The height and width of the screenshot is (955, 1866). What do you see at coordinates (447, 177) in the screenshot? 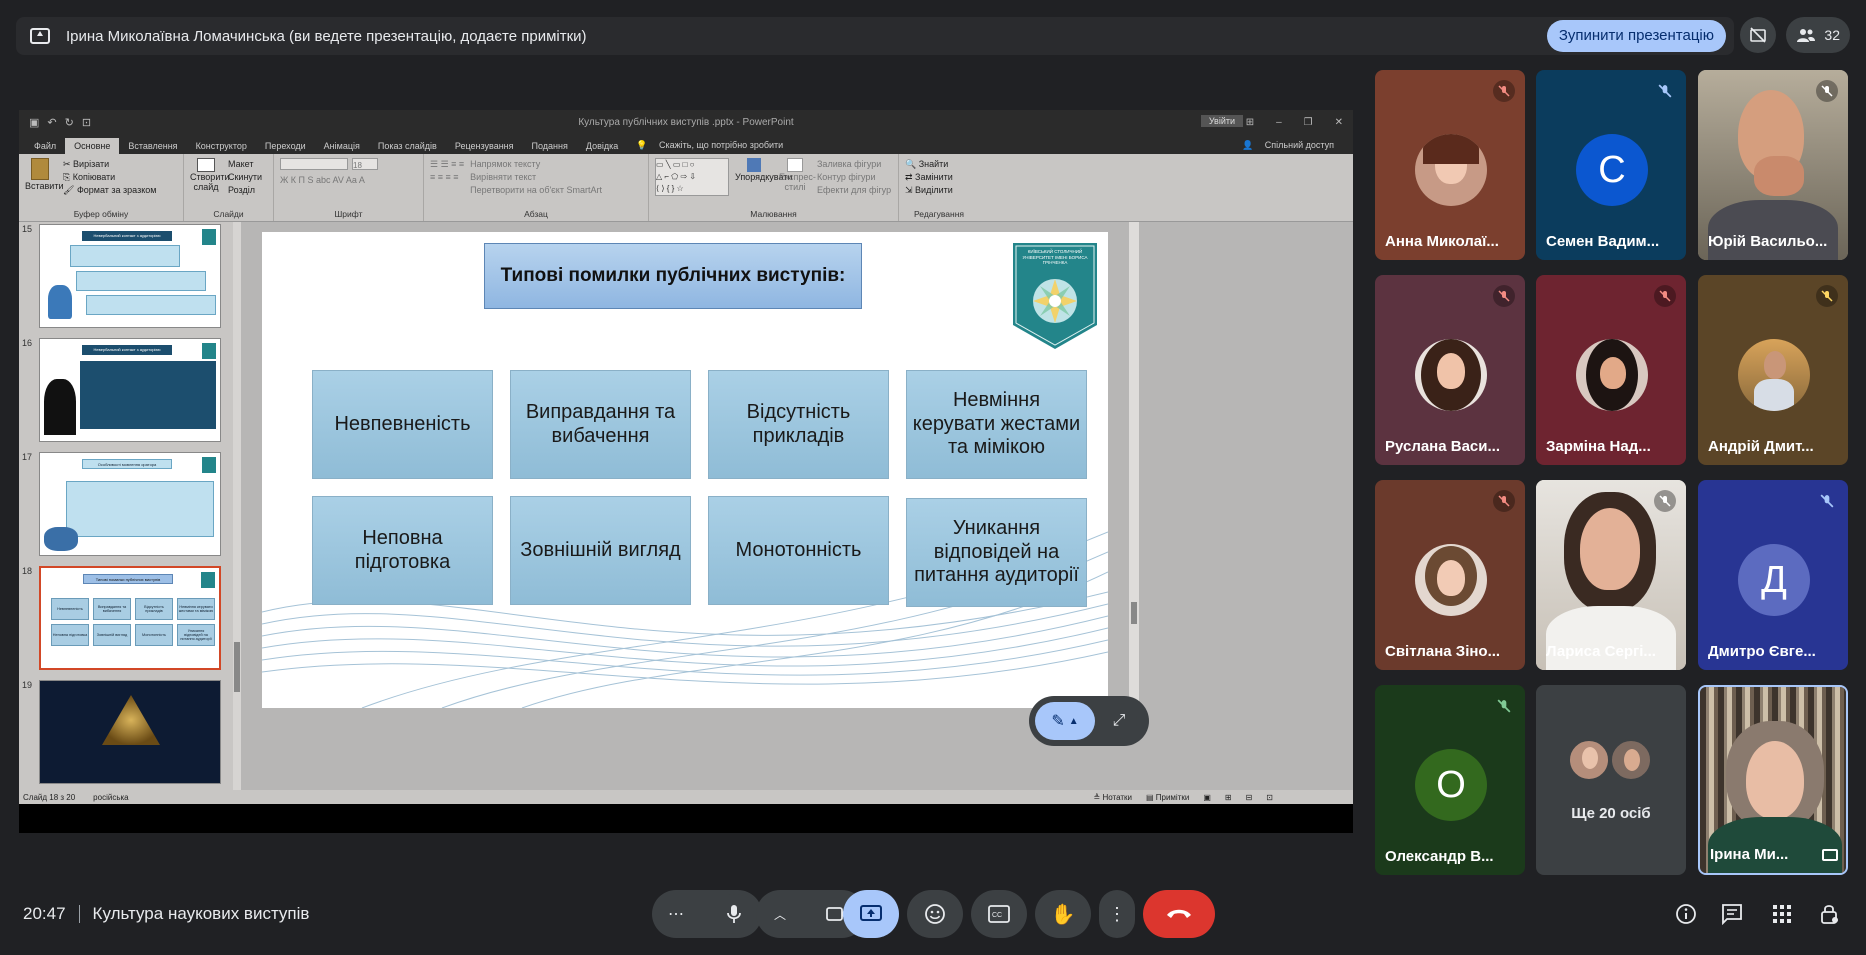
I see `paragraph-buttons: ☰ ☰ ≡ ≡ ≡ ≡ ≡ ≡` at bounding box center [447, 177].